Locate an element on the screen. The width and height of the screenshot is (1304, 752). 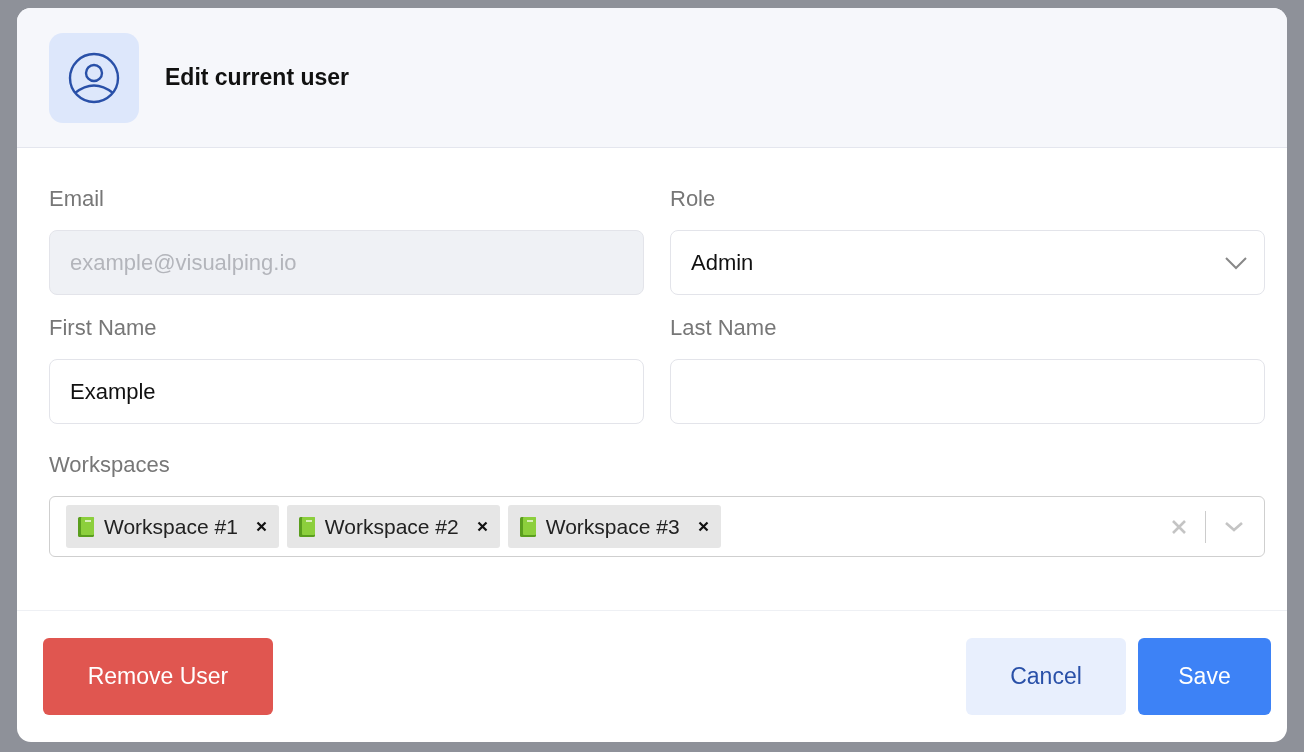
workspaces-select: Workspace #1 Workspace #2 Workspace #3 is located at coordinates (657, 526).